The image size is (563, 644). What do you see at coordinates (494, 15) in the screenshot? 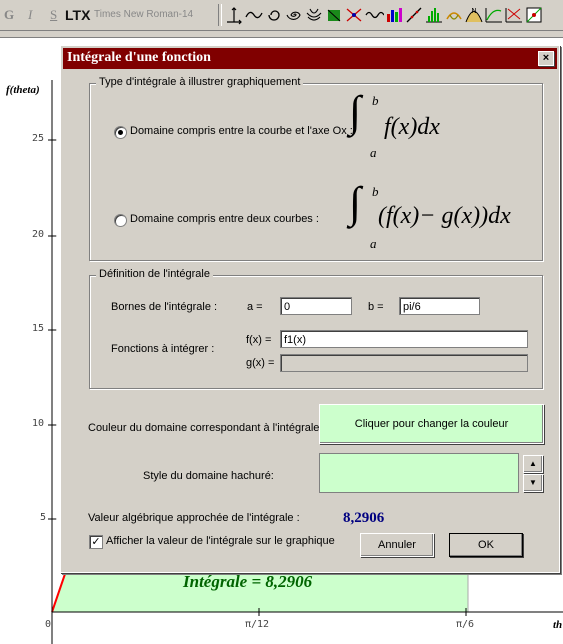
I see `other-icon` at bounding box center [494, 15].